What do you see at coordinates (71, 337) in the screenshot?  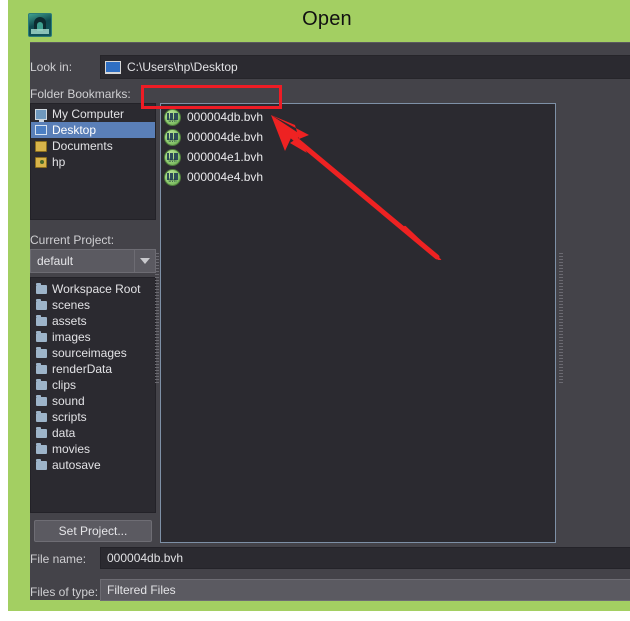 I see `list-item-label: images` at bounding box center [71, 337].